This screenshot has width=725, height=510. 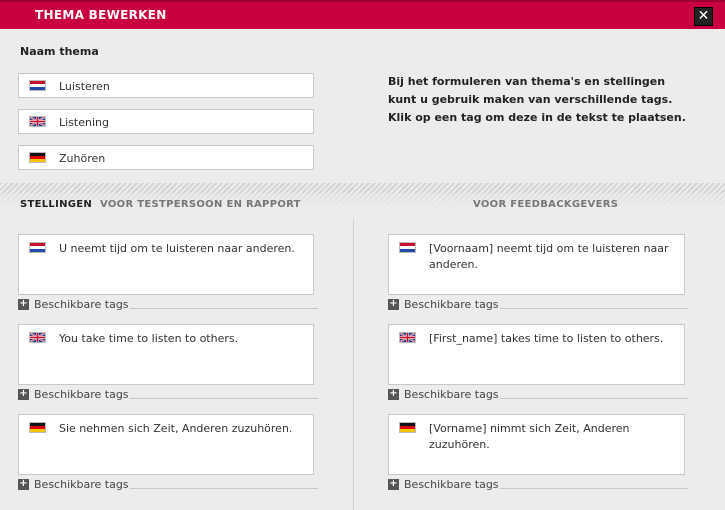 I want to click on tab-feedbackgevers: VOOR FEEDBACKGEVERS, so click(x=545, y=204).